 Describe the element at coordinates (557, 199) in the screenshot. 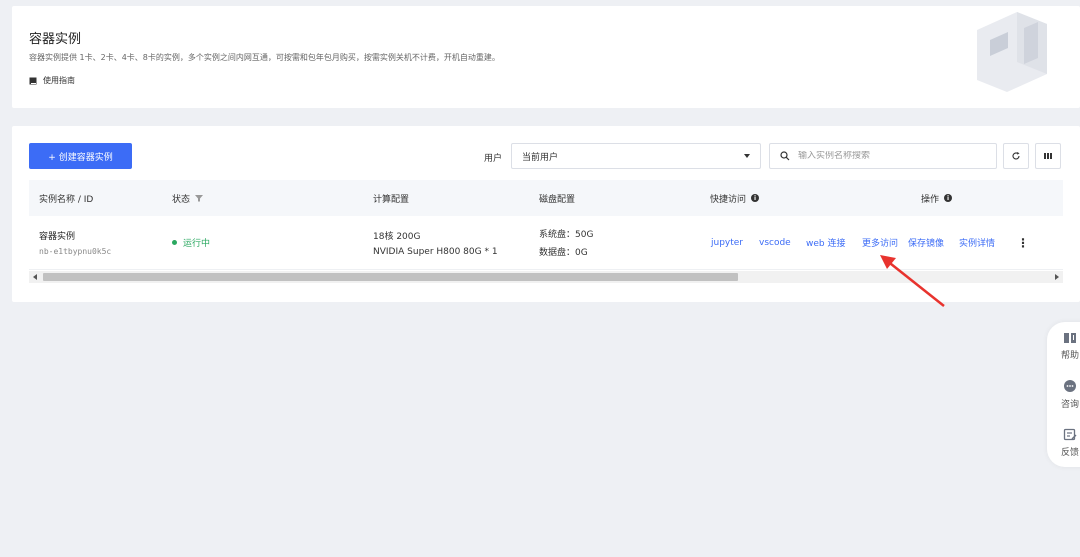

I see `header-disk: 磁盘配置` at that location.